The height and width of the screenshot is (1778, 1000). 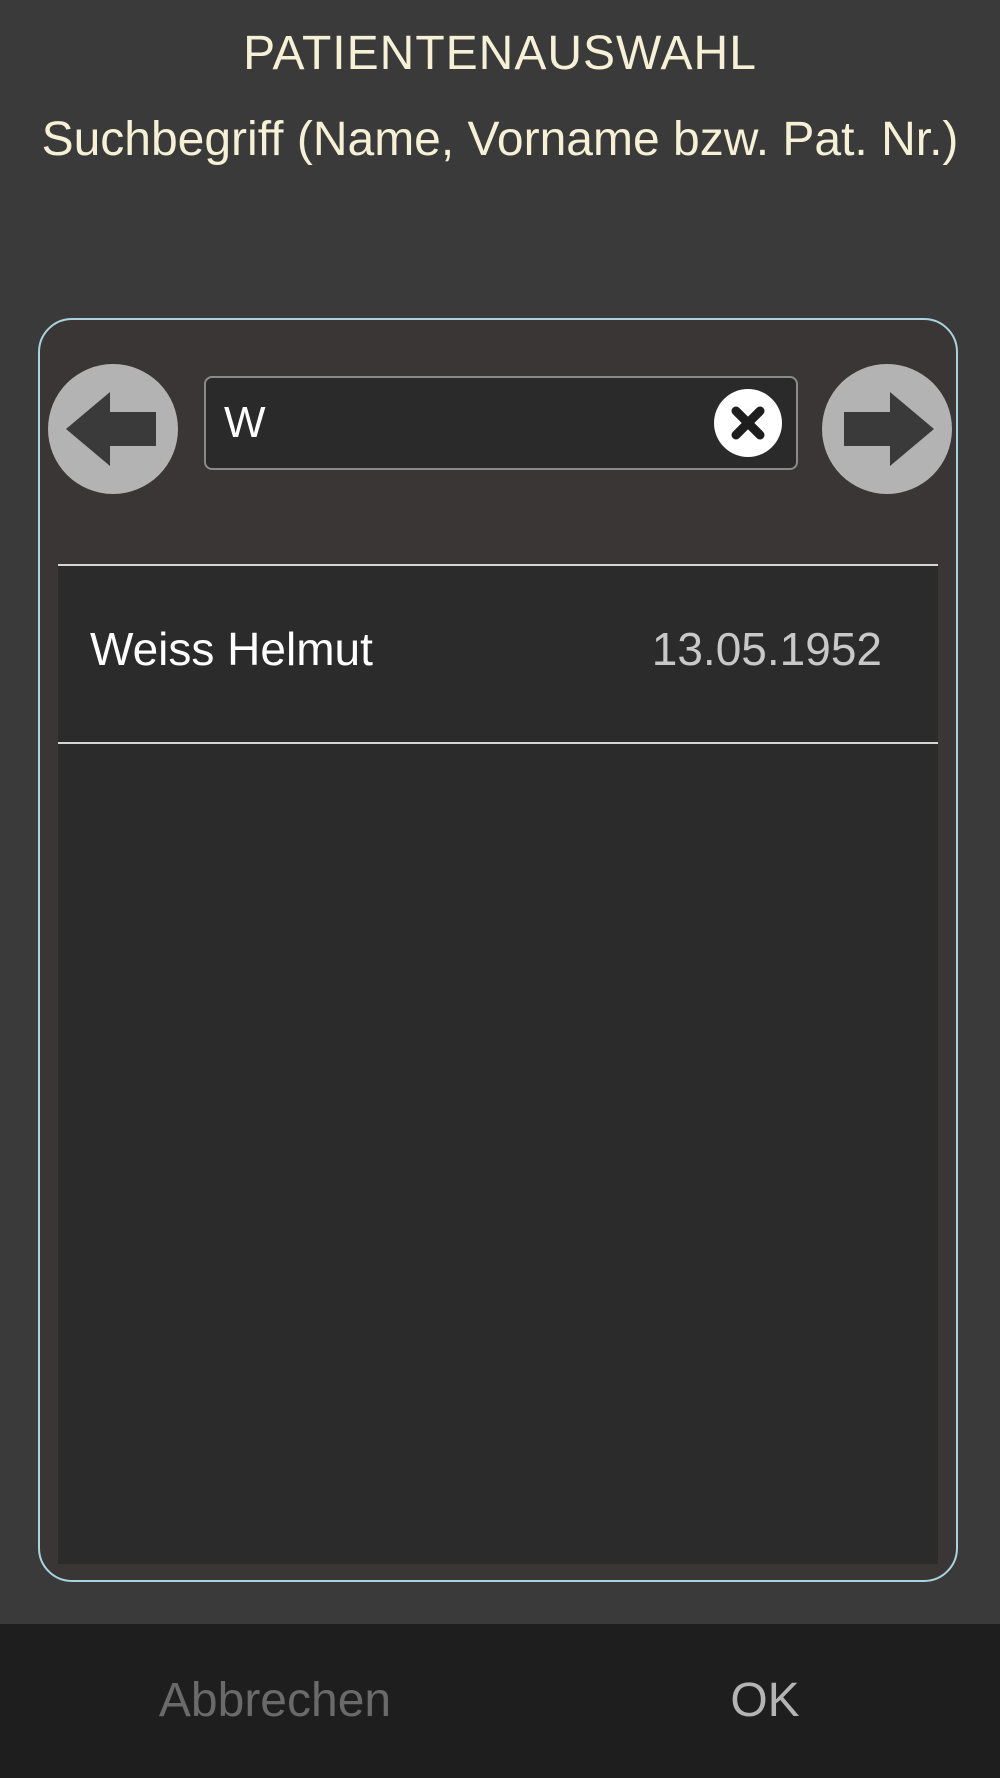 I want to click on patient-birthdate: 13.05.1952, so click(x=766, y=649).